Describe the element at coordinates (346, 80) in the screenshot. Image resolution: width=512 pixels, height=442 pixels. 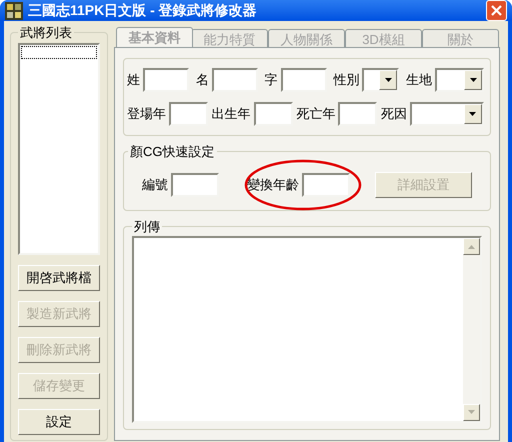
I see `field-label: 性別` at that location.